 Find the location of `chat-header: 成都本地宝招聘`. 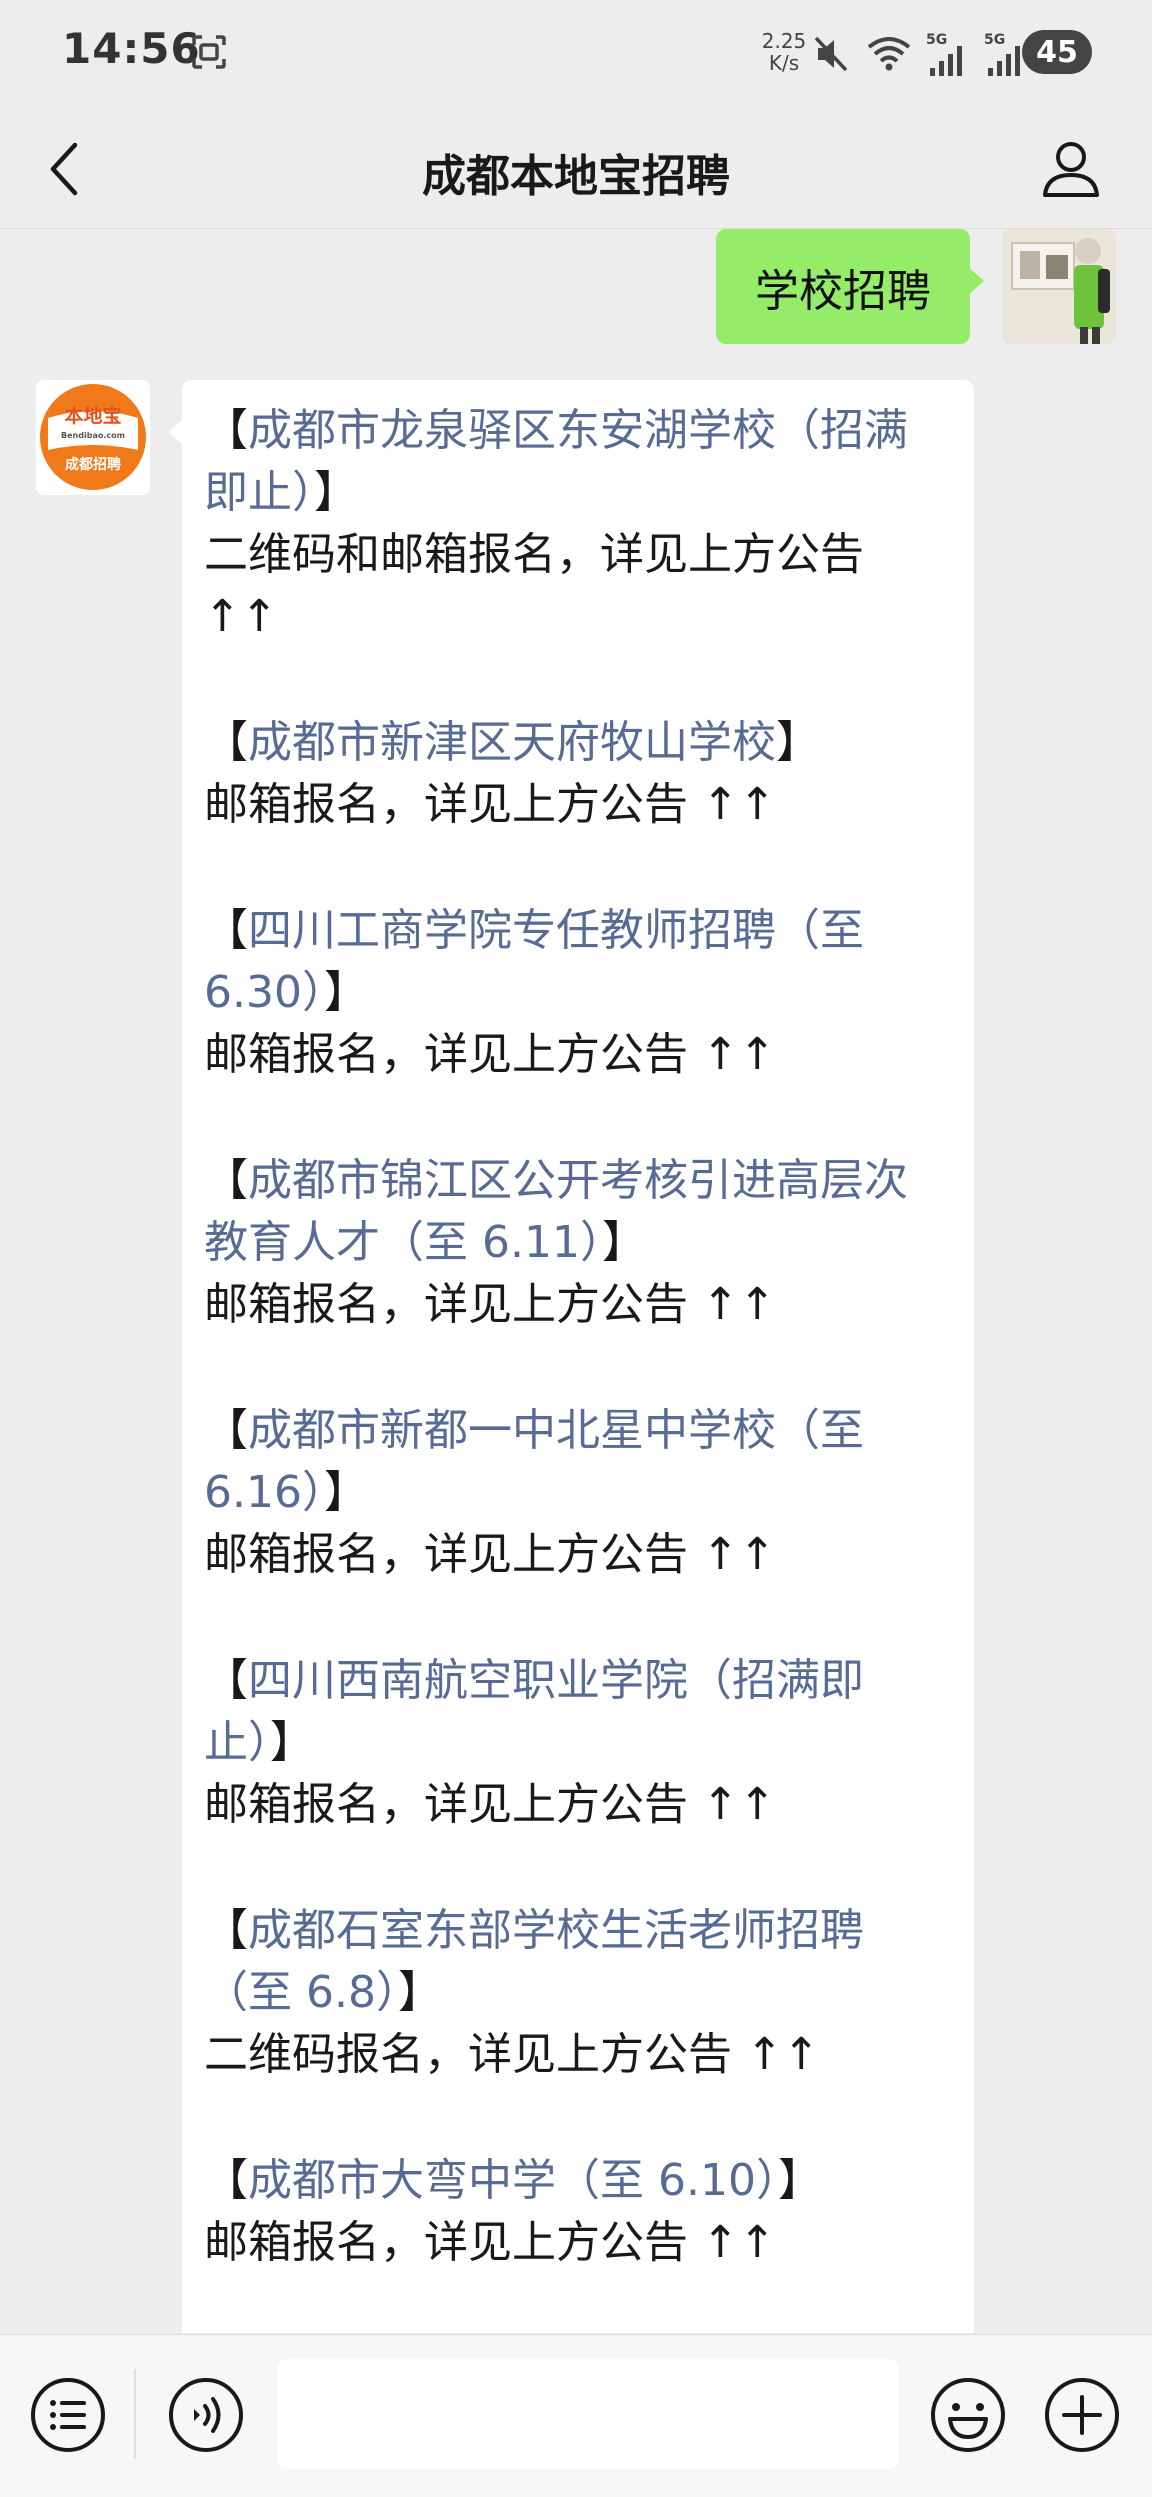

chat-header: 成都本地宝招聘 is located at coordinates (576, 169).